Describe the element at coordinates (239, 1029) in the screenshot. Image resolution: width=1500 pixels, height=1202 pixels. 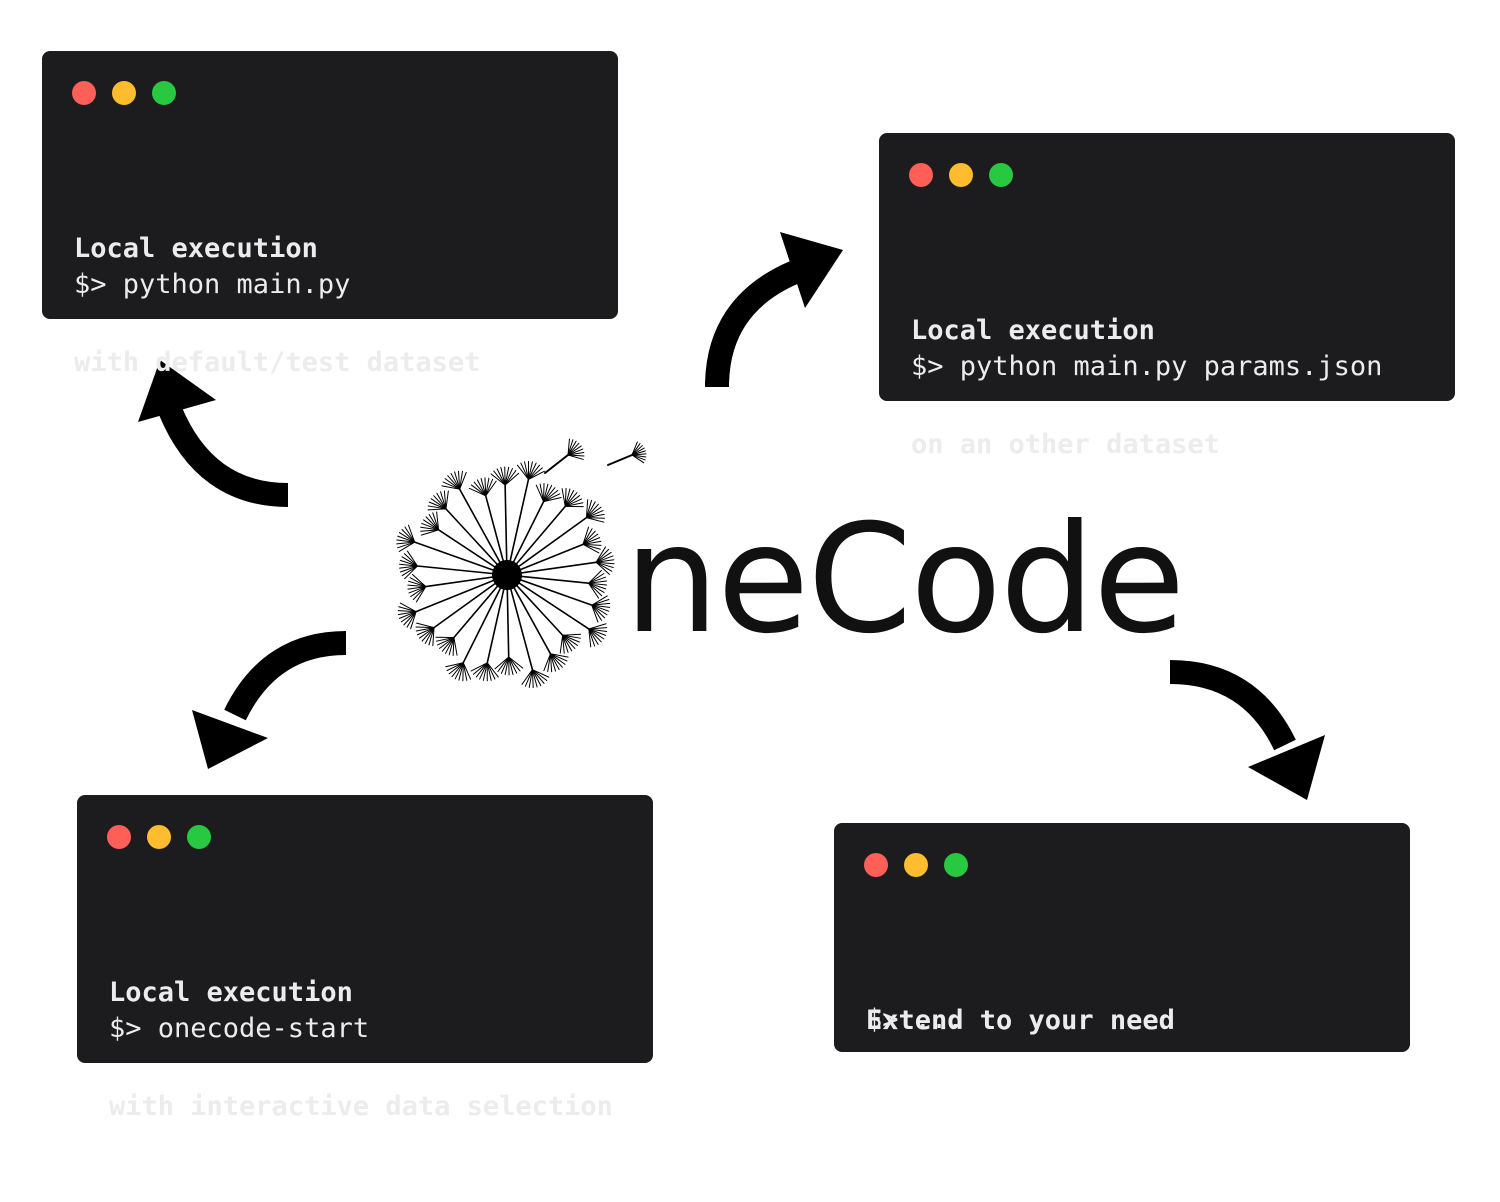
I see `terminal-command: $> onecode-start` at that location.